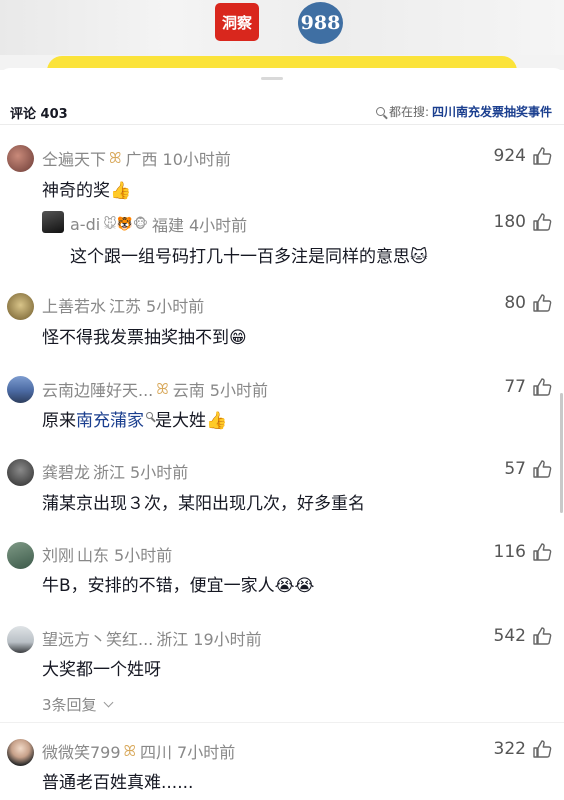 The image size is (564, 800). I want to click on search-prefix: 都在搜:, so click(408, 112).